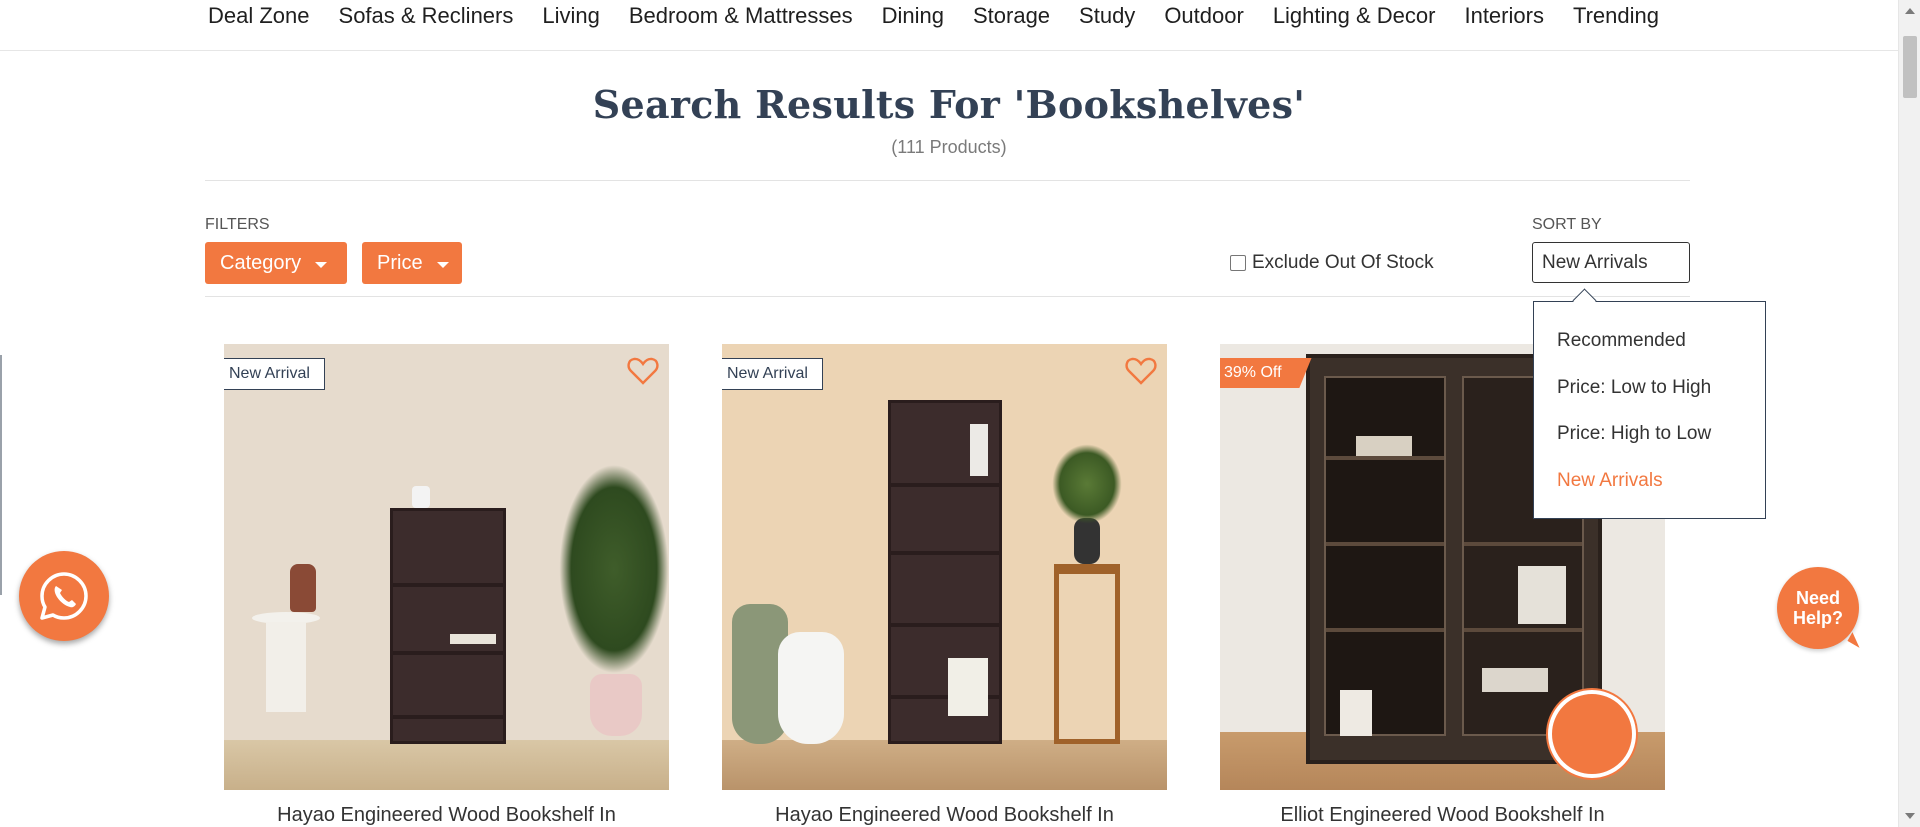 This screenshot has height=827, width=1920. I want to click on need-help-label: Need Help?, so click(1817, 608).